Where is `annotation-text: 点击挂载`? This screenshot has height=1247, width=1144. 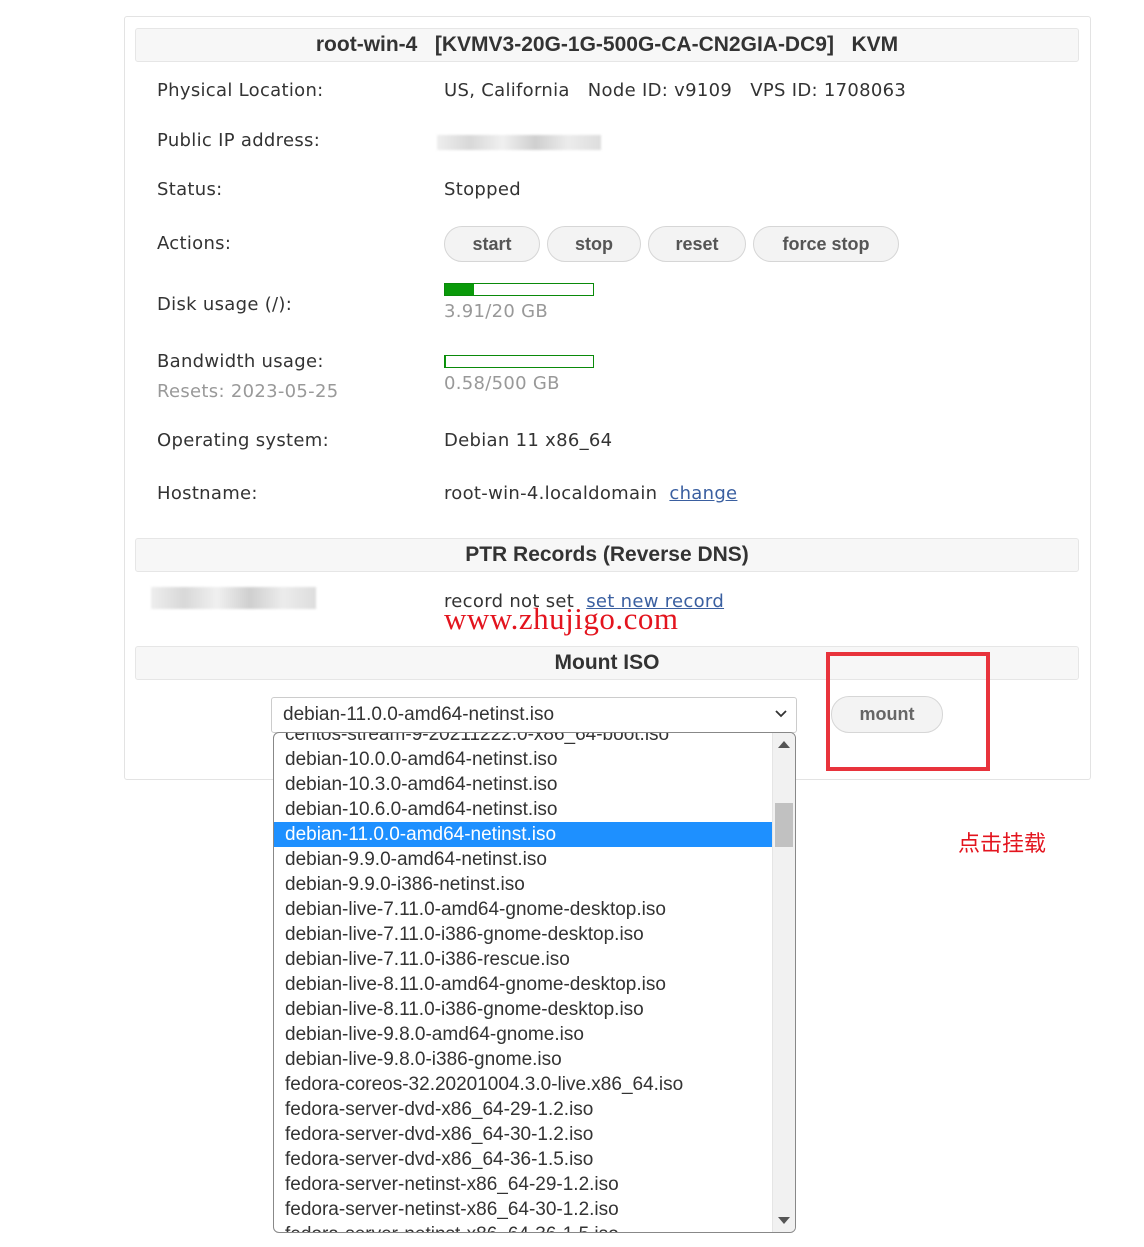
annotation-text: 点击挂载 is located at coordinates (1002, 844).